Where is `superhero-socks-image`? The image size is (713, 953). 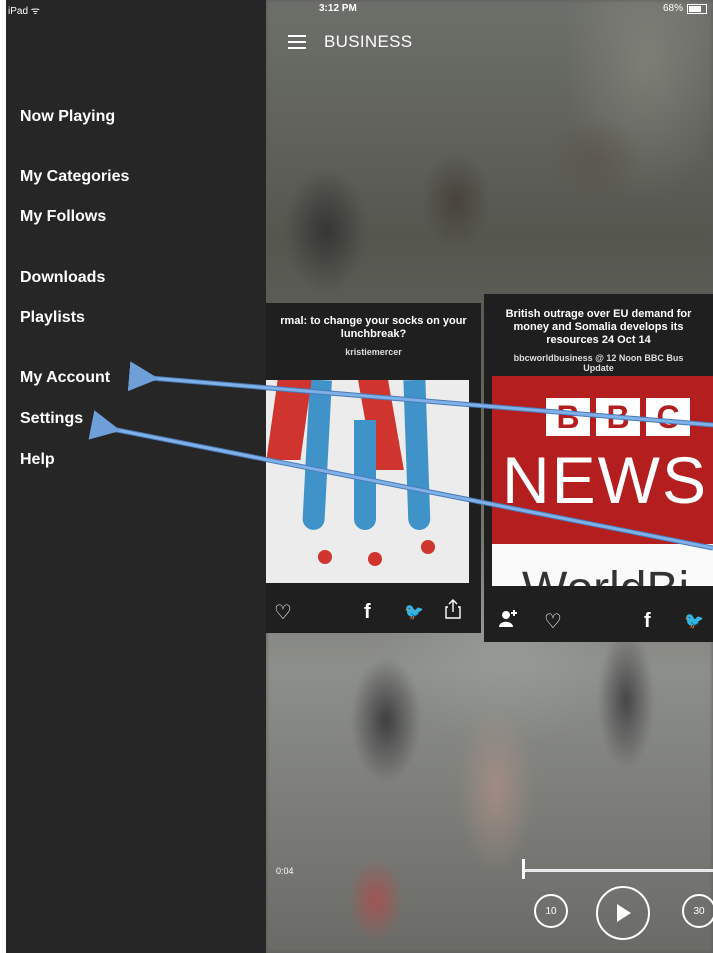 superhero-socks-image is located at coordinates (367, 481).